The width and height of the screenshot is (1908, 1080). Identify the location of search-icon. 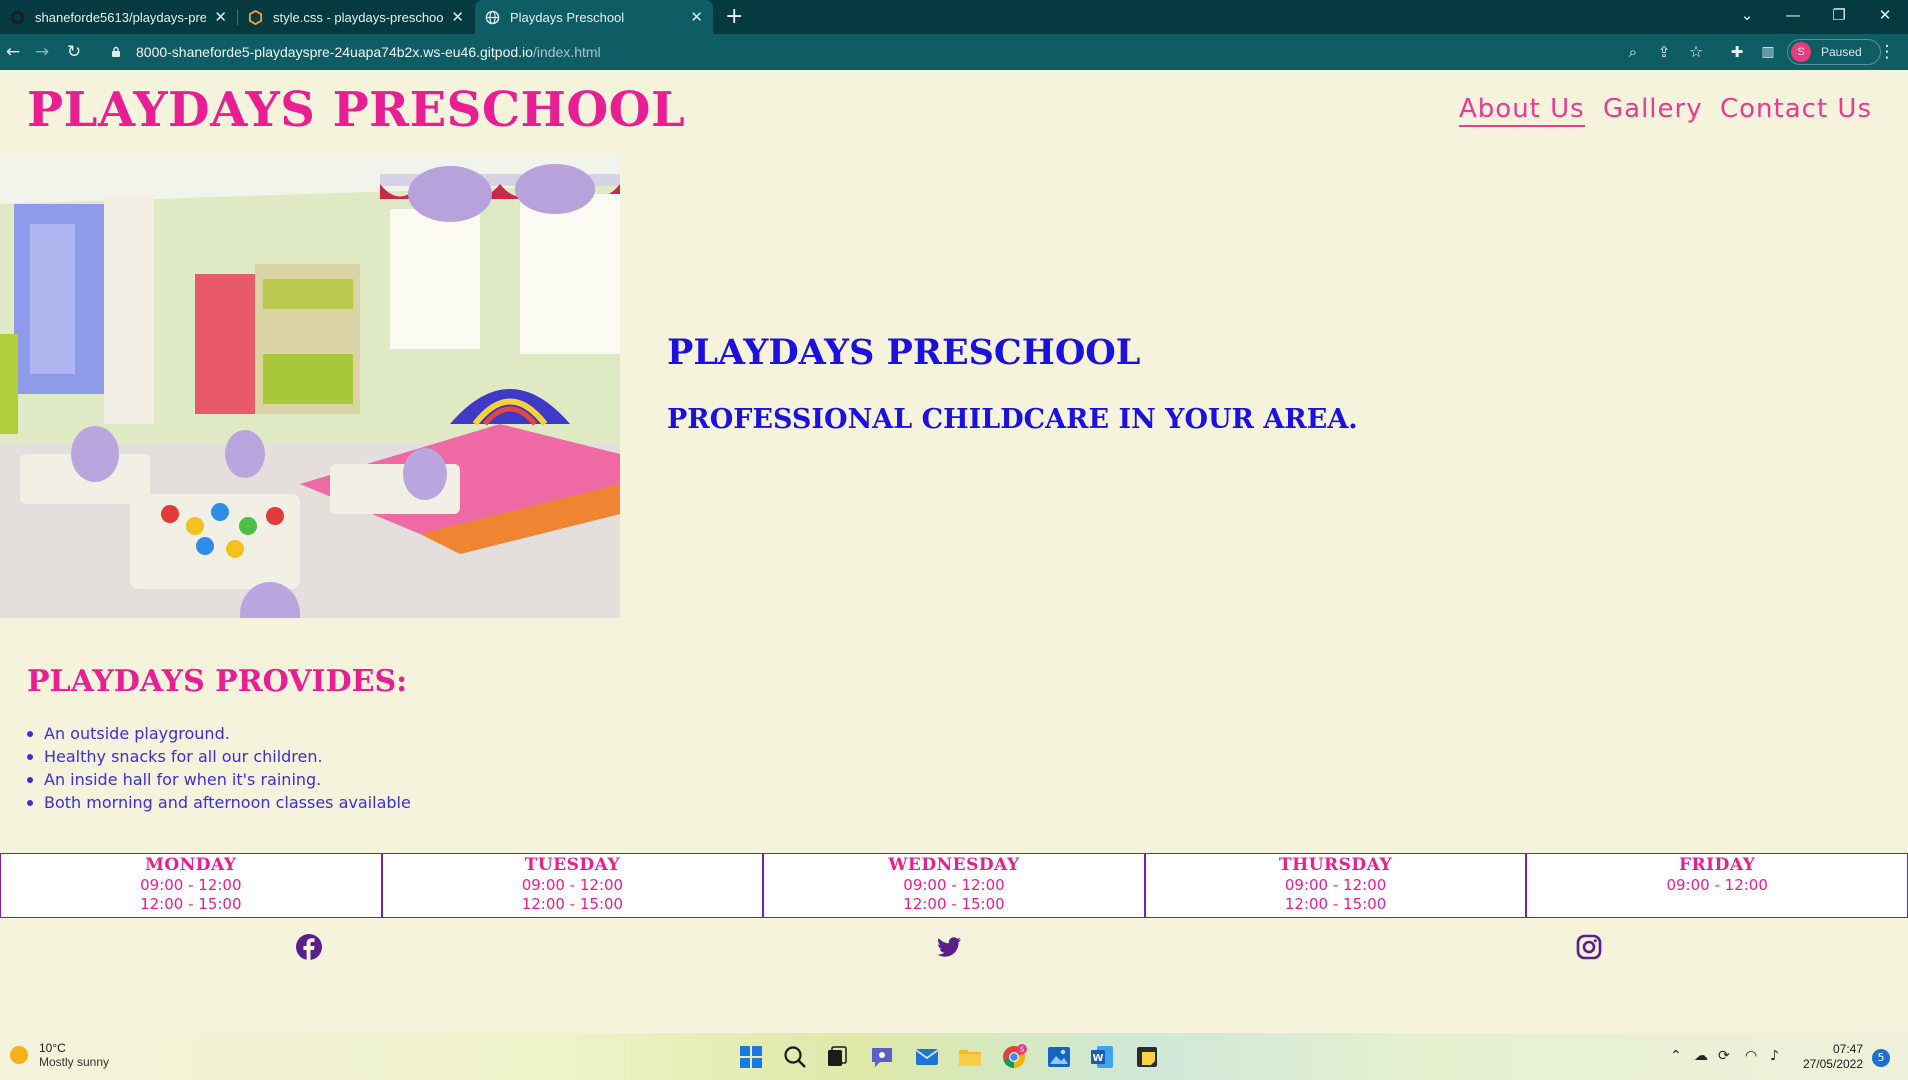
(795, 1057).